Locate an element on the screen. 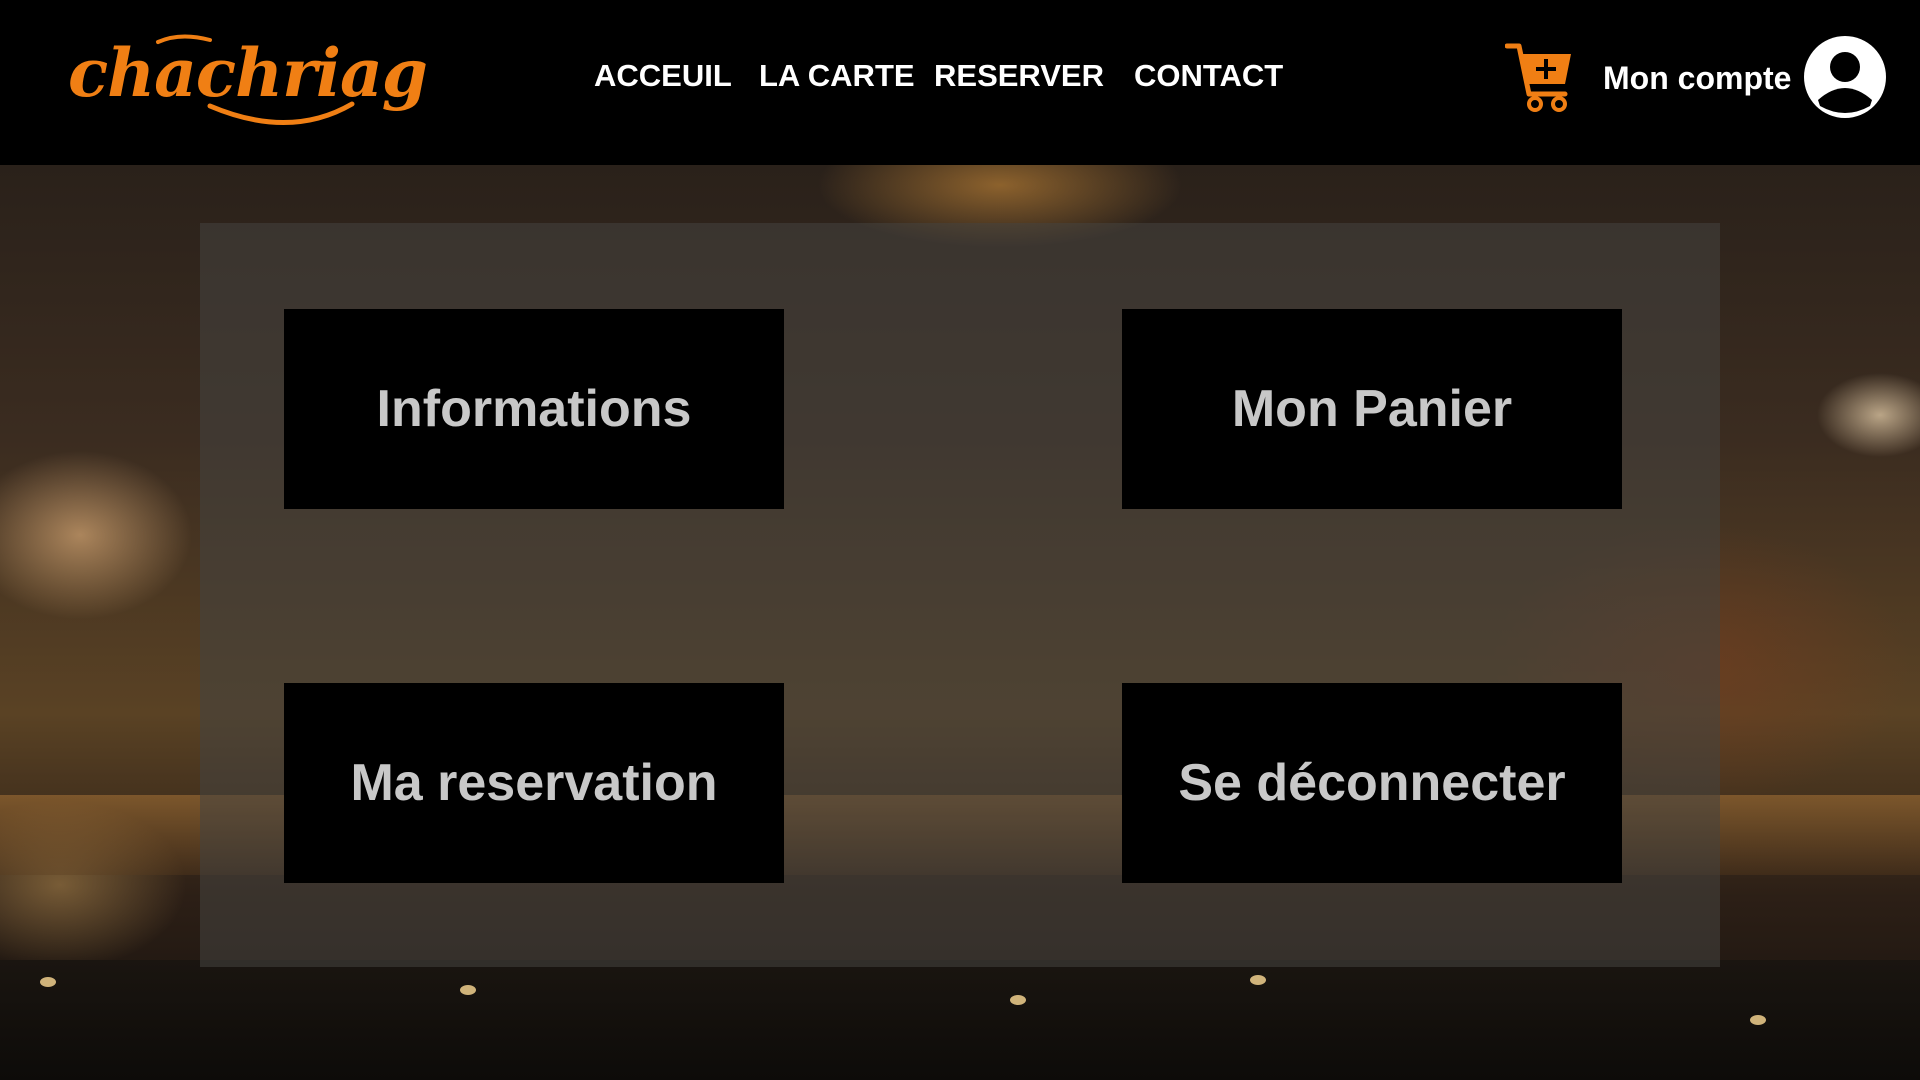 The width and height of the screenshot is (1920, 1080). mon-panier-label: Mon Panier is located at coordinates (1372, 409).